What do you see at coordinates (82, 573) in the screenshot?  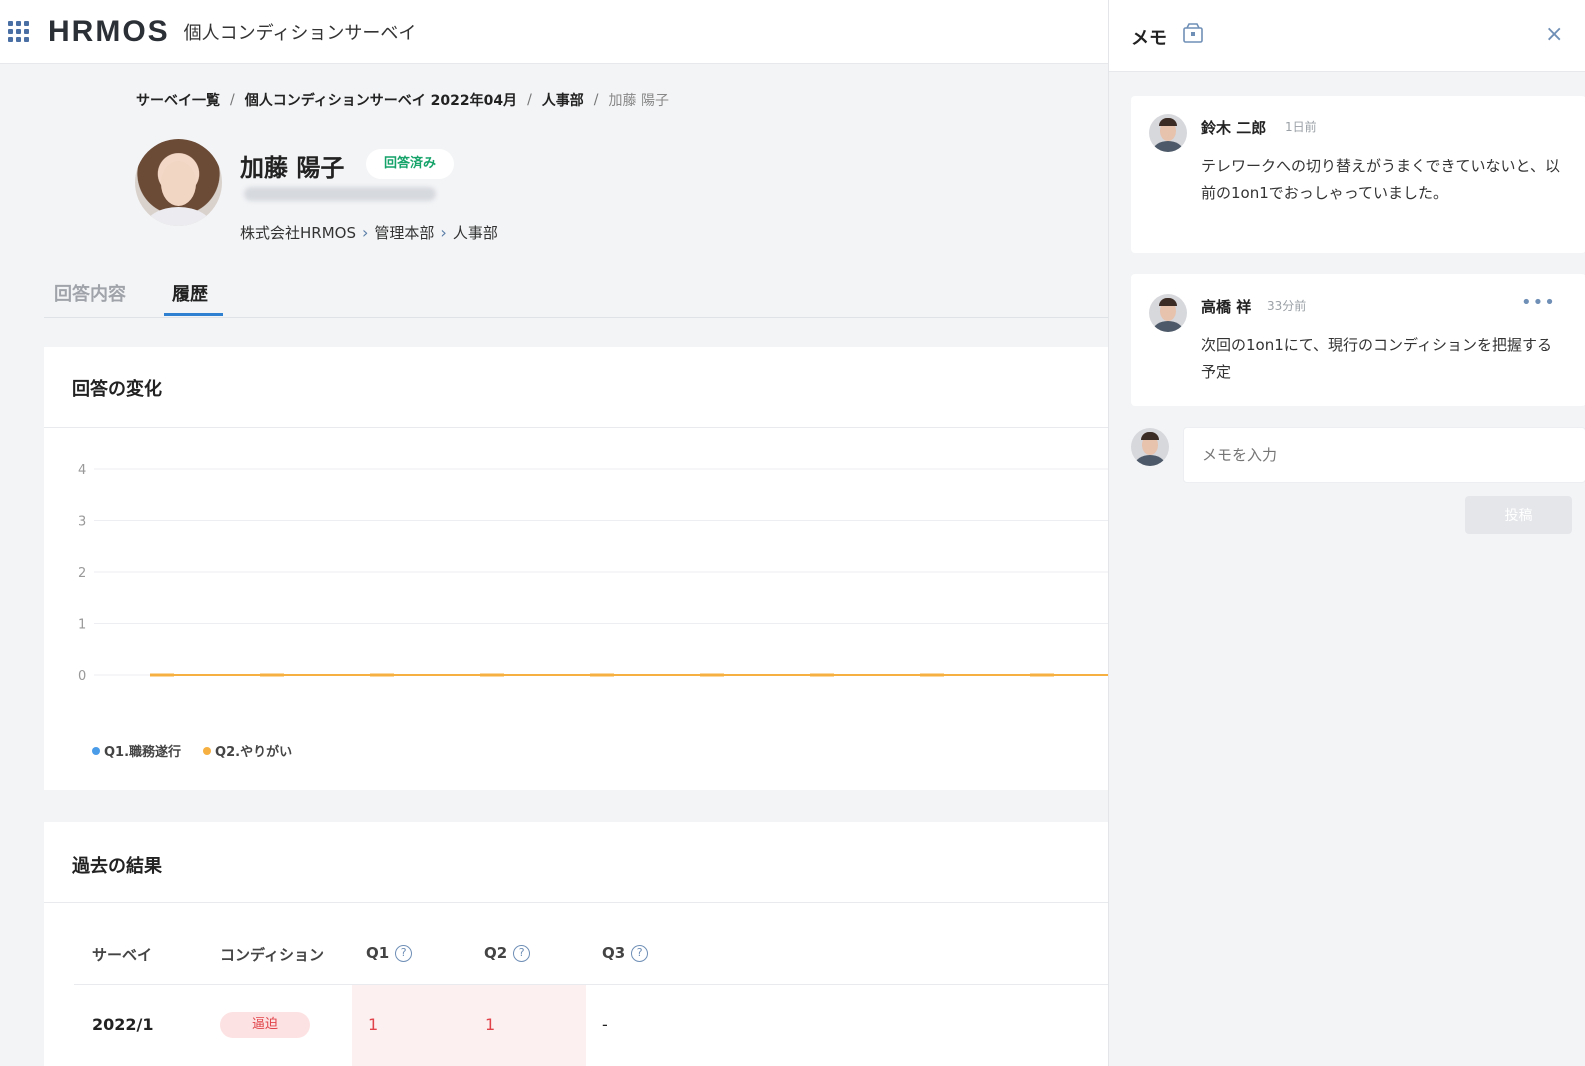 I see `y-tick-label: 2` at bounding box center [82, 573].